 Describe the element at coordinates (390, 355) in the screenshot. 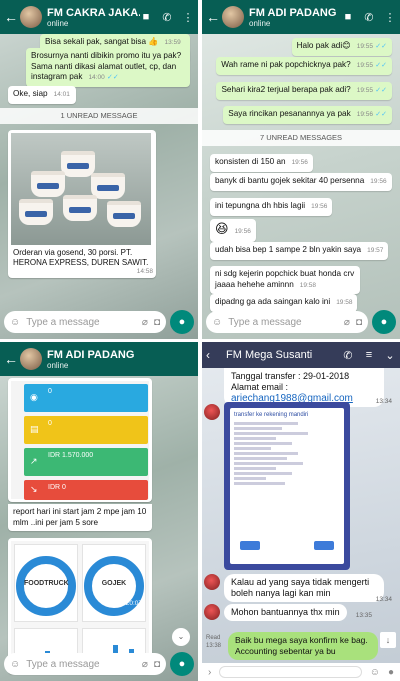

I see `chevron-down-icon: ⌄` at that location.